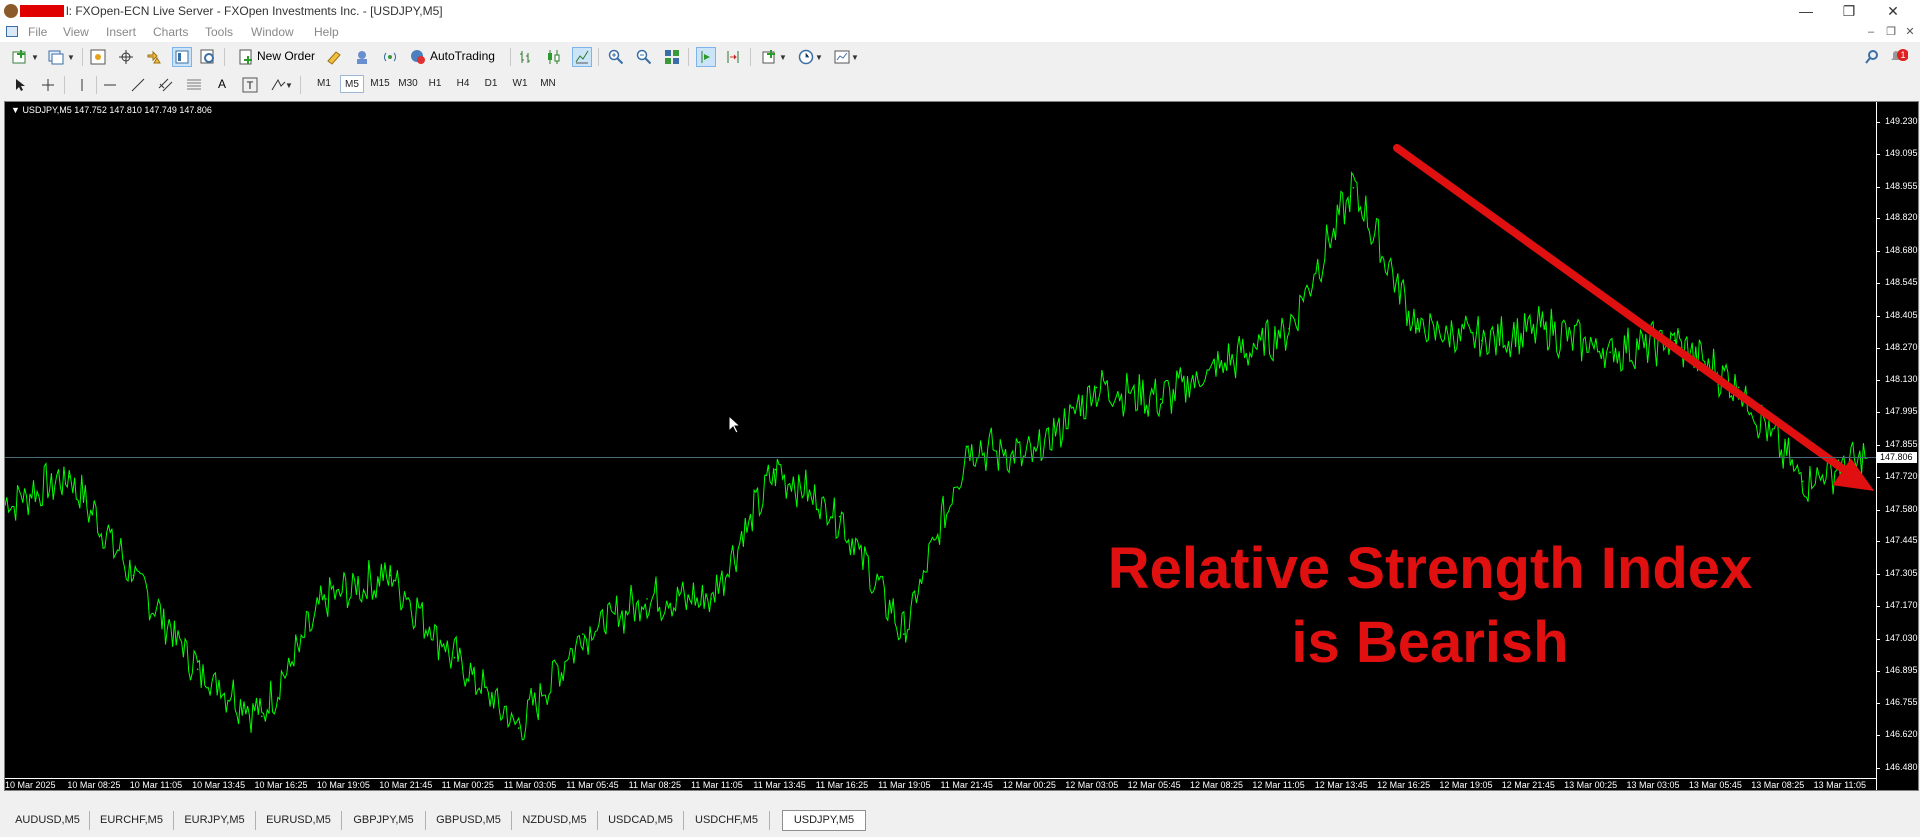 The image size is (1920, 837). I want to click on metaeditor-icon, so click(334, 57).